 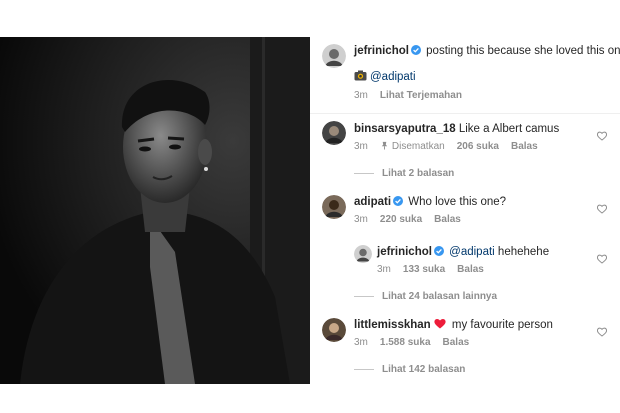 I want to click on comment-likes: 1.588 suka, so click(x=405, y=342).